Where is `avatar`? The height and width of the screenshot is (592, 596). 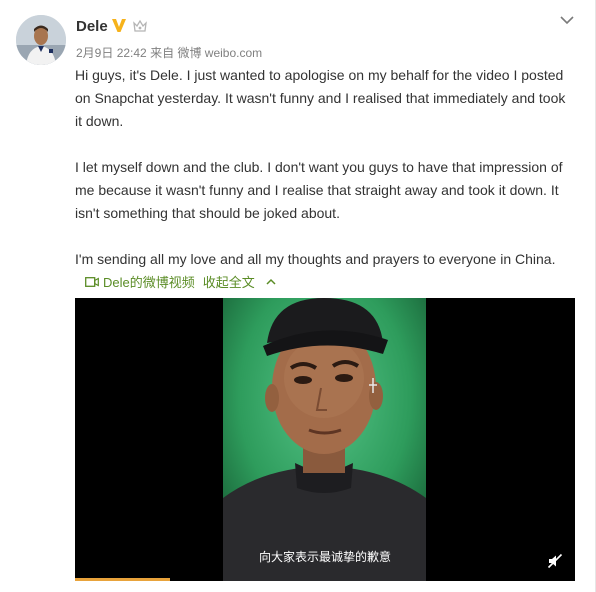
avatar is located at coordinates (41, 40).